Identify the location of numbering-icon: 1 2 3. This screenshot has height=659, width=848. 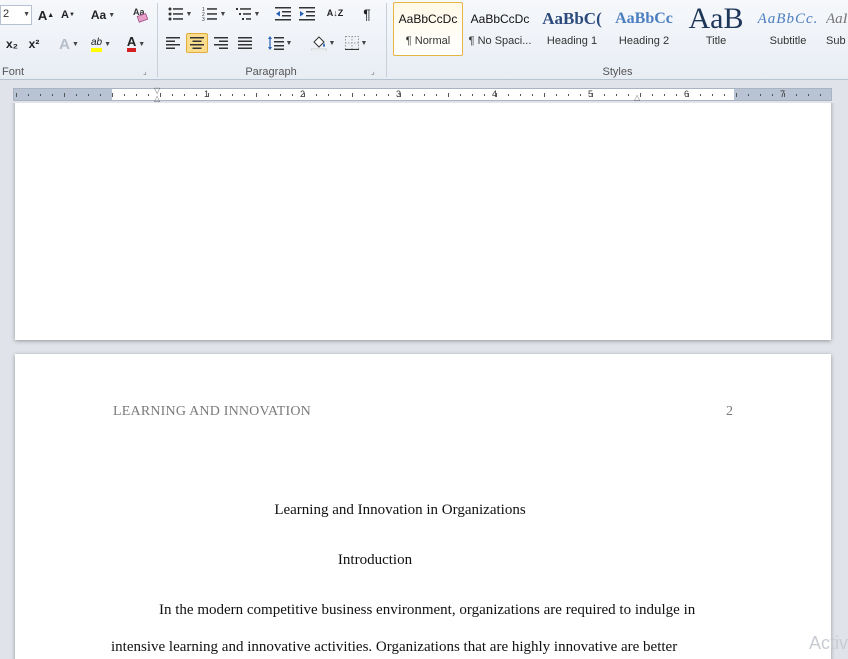
(209, 14).